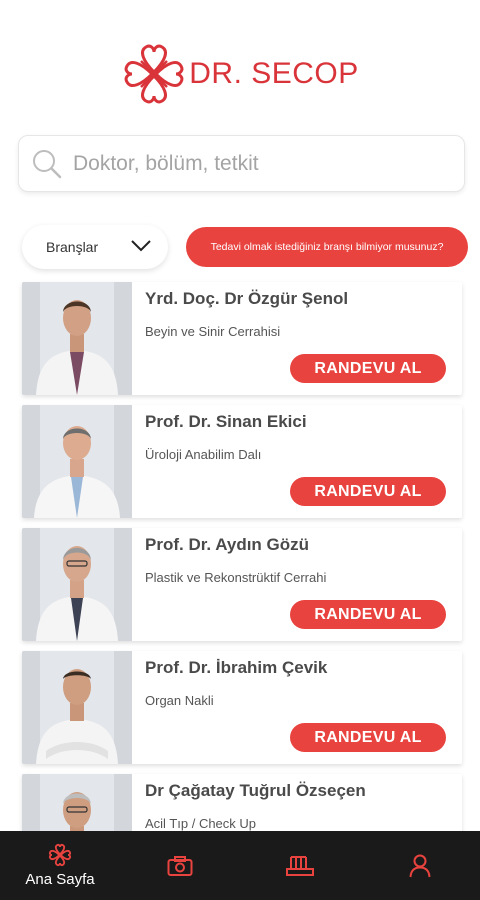  Describe the element at coordinates (255, 790) in the screenshot. I see `doctor-name: Dr Çağatay Tuğrul Özseçen` at that location.